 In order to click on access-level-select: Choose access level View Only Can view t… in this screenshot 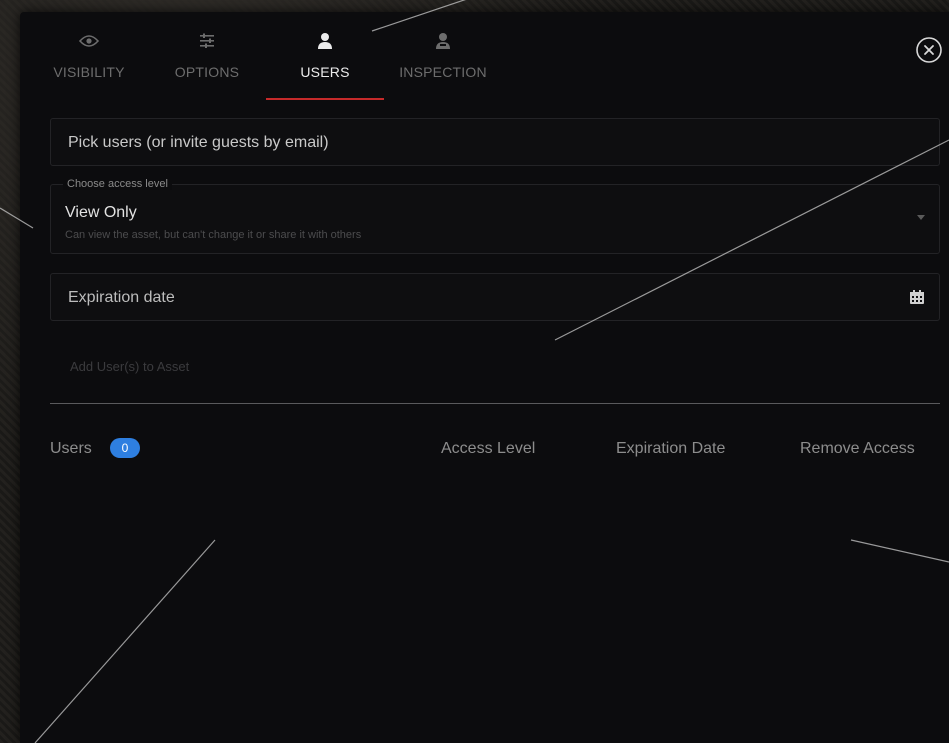, I will do `click(495, 216)`.